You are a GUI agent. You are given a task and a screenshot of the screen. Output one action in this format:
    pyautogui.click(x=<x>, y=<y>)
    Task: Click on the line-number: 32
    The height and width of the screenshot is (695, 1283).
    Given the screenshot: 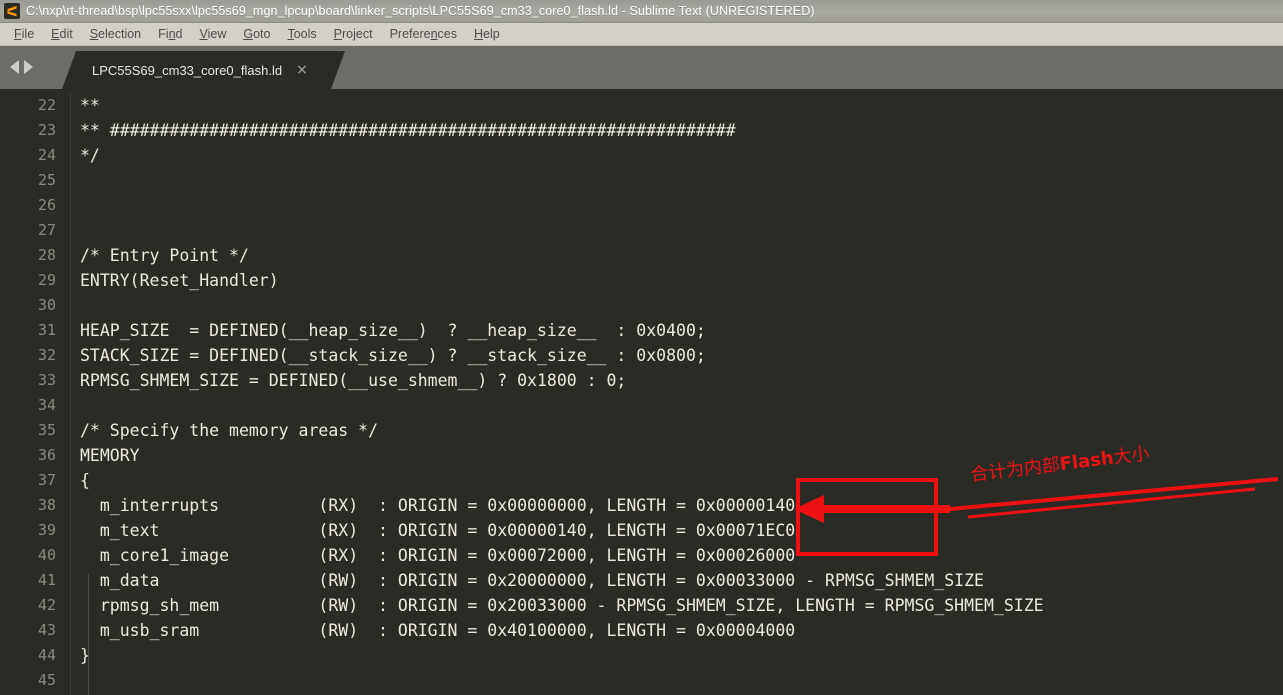 What is the action you would take?
    pyautogui.click(x=46, y=355)
    